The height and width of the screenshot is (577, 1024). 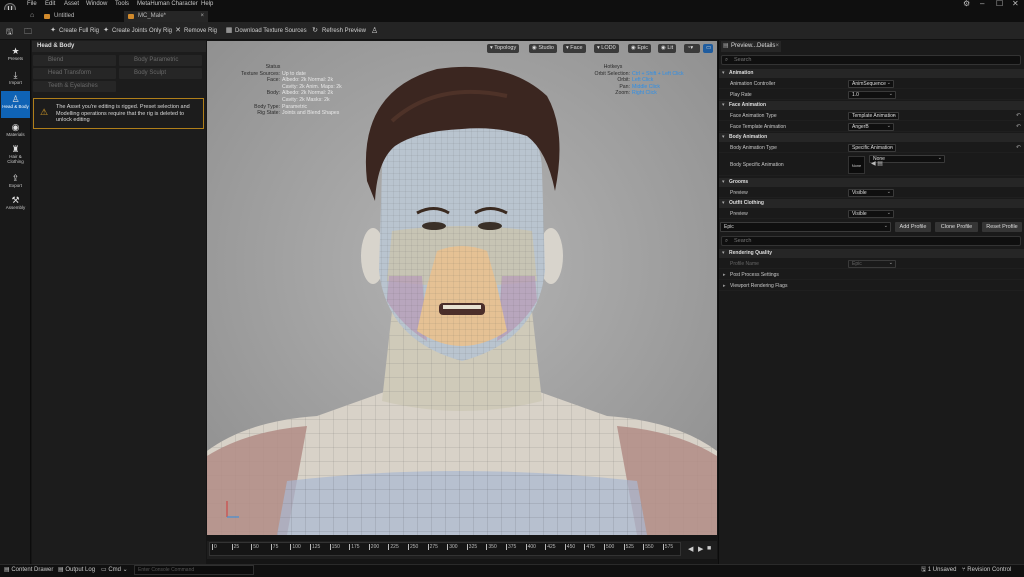 I want to click on tool-head-body: ♙ Head & Body, so click(x=15, y=104).